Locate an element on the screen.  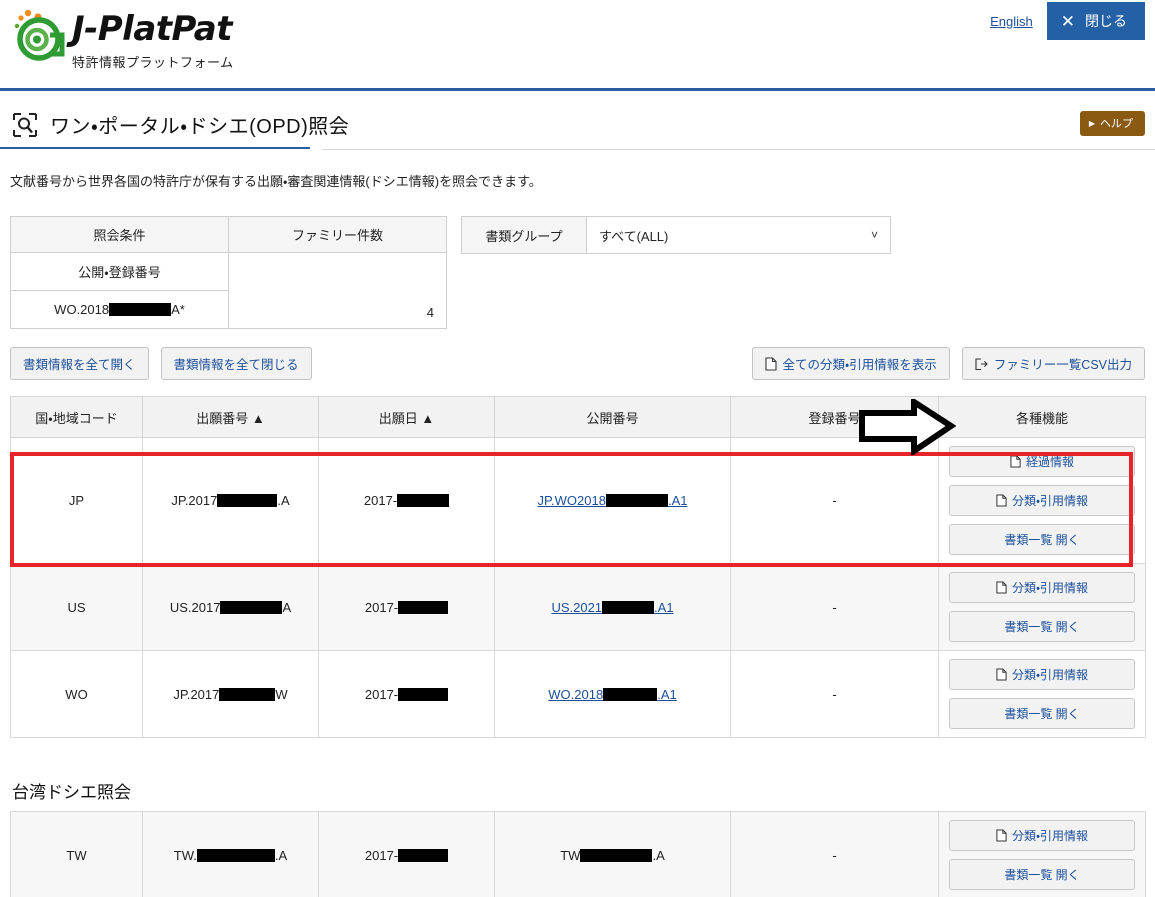
help-button: ▶ ヘルプ is located at coordinates (1112, 123).